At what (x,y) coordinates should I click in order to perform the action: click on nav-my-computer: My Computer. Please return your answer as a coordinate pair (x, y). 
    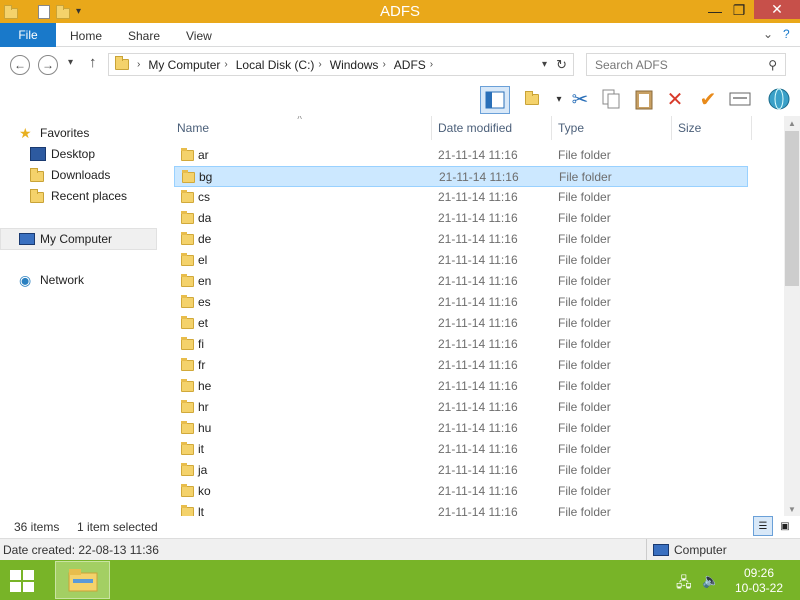
    Looking at the image, I should click on (65, 239).